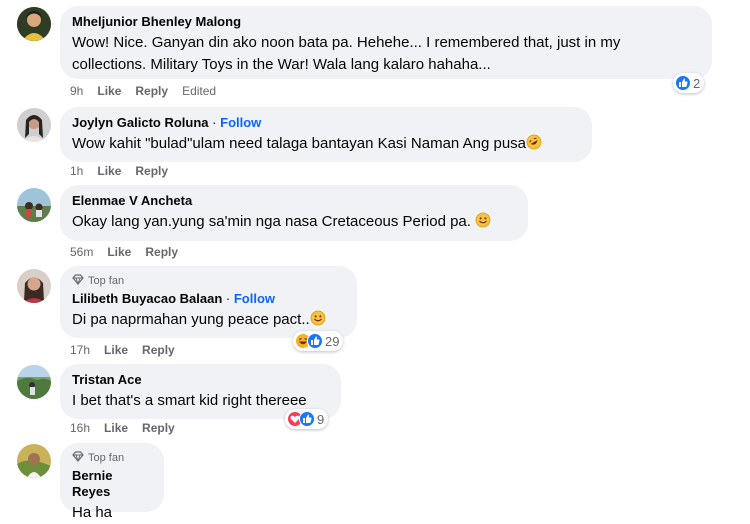 This screenshot has height=524, width=750. What do you see at coordinates (147, 298) in the screenshot?
I see `comment-author: Lilibeth Buyacao Balaan` at bounding box center [147, 298].